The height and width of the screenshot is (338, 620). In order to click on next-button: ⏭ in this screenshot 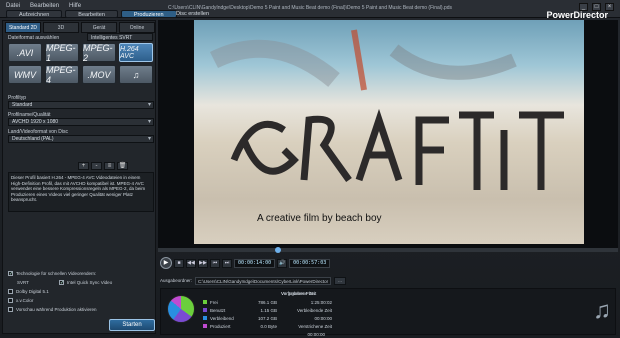, I will do `click(227, 263)`.